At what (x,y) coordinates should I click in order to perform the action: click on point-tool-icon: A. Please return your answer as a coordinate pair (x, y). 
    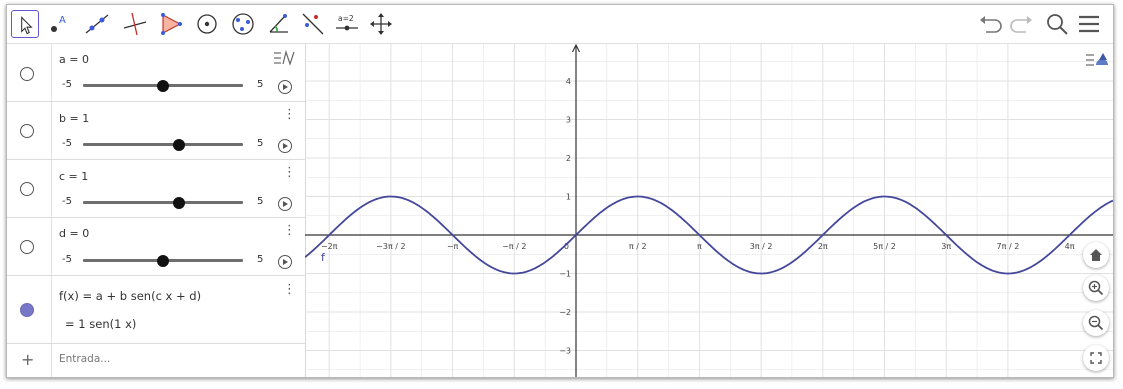
    Looking at the image, I should click on (59, 24).